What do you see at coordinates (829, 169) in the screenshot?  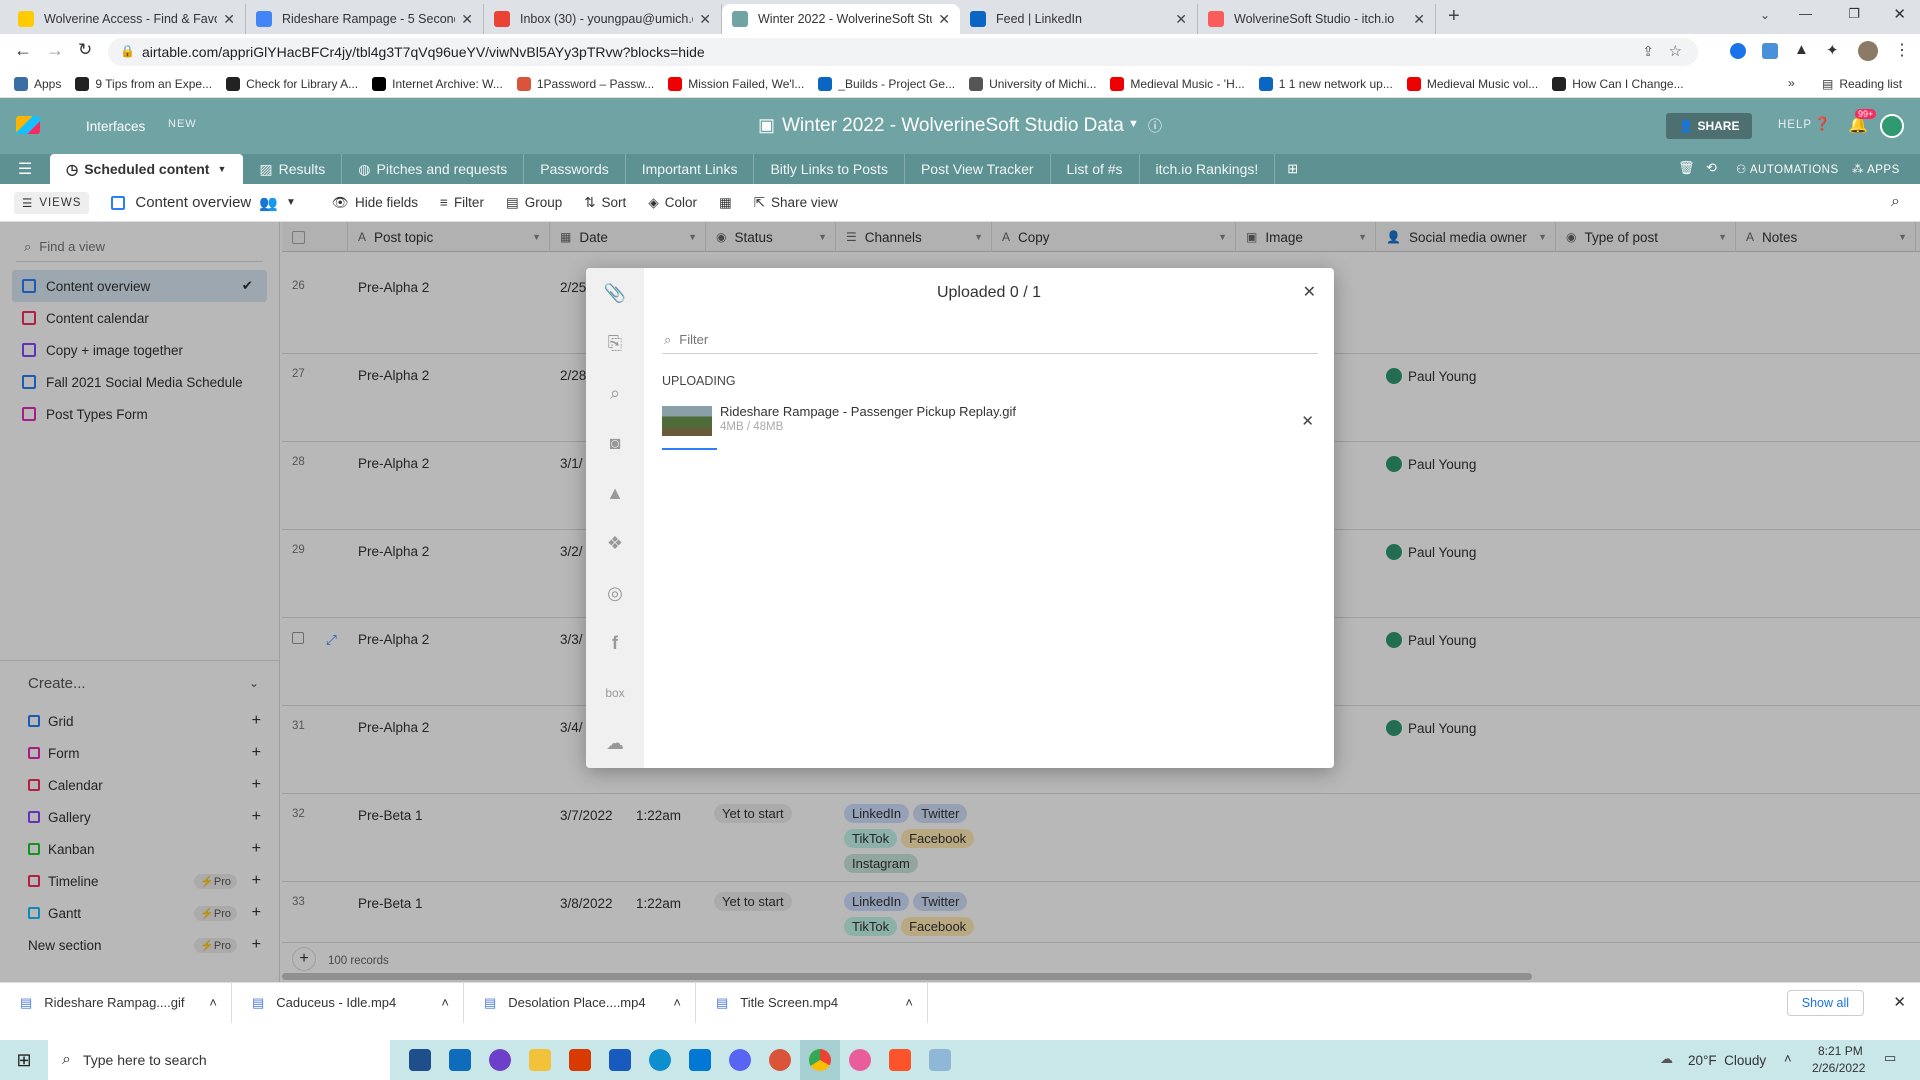 I see `table-tab: Bitly Links to Posts` at bounding box center [829, 169].